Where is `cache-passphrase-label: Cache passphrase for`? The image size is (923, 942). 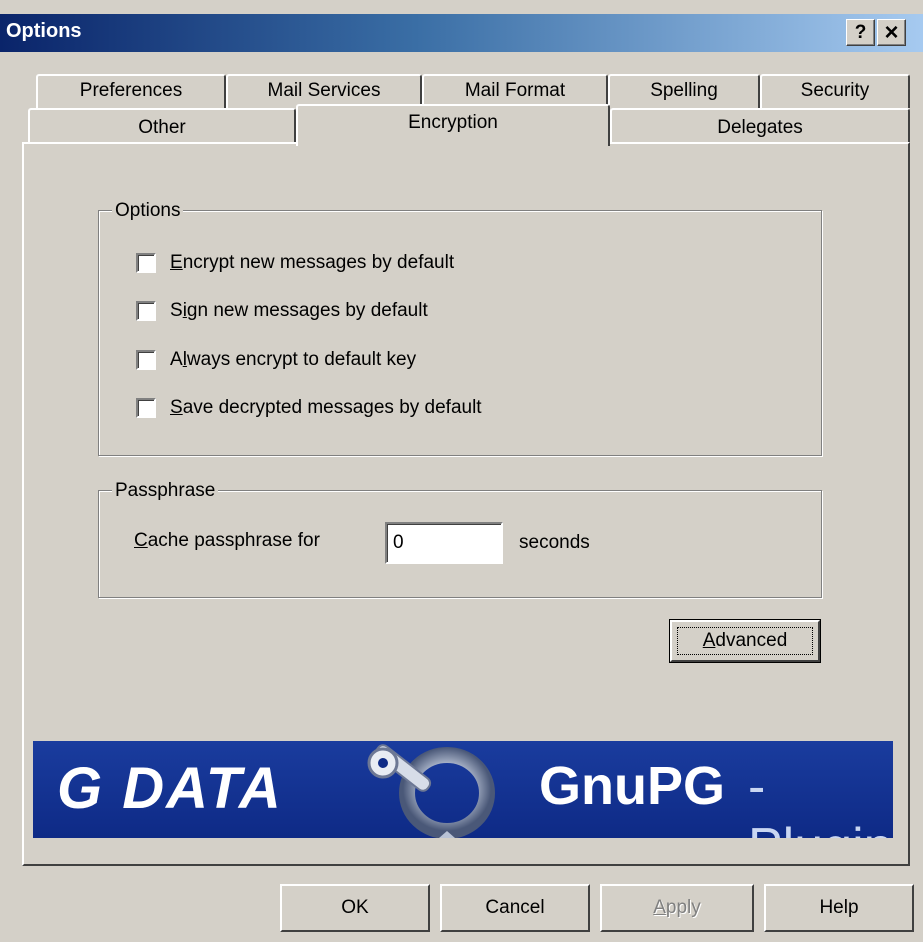 cache-passphrase-label: Cache passphrase for is located at coordinates (227, 540).